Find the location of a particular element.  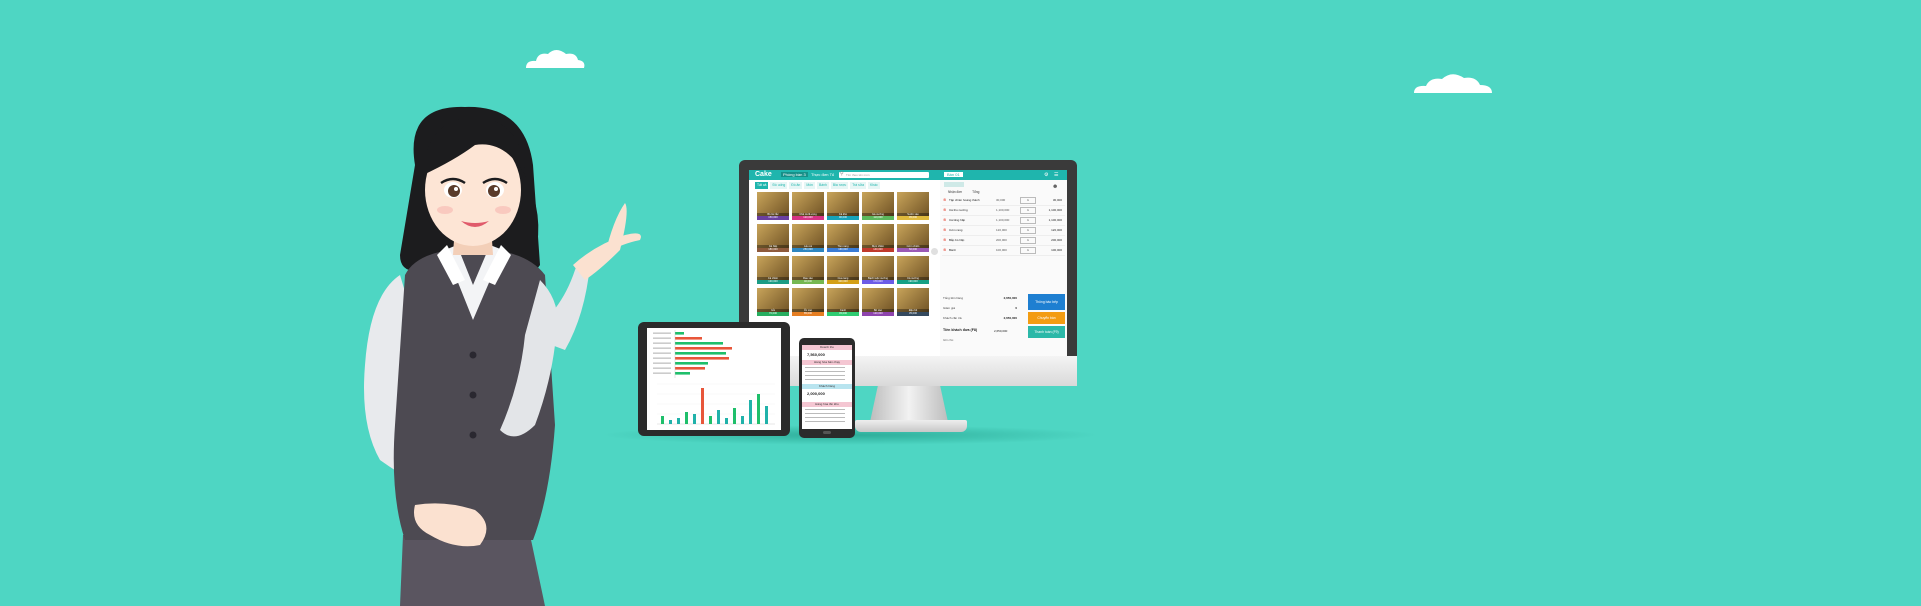

order-tab: Bàn 01 is located at coordinates (953, 174).